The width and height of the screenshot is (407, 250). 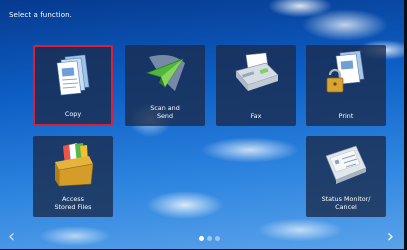 What do you see at coordinates (346, 203) in the screenshot?
I see `status-monitor-cancel-label: Status Monitor/ Cancel` at bounding box center [346, 203].